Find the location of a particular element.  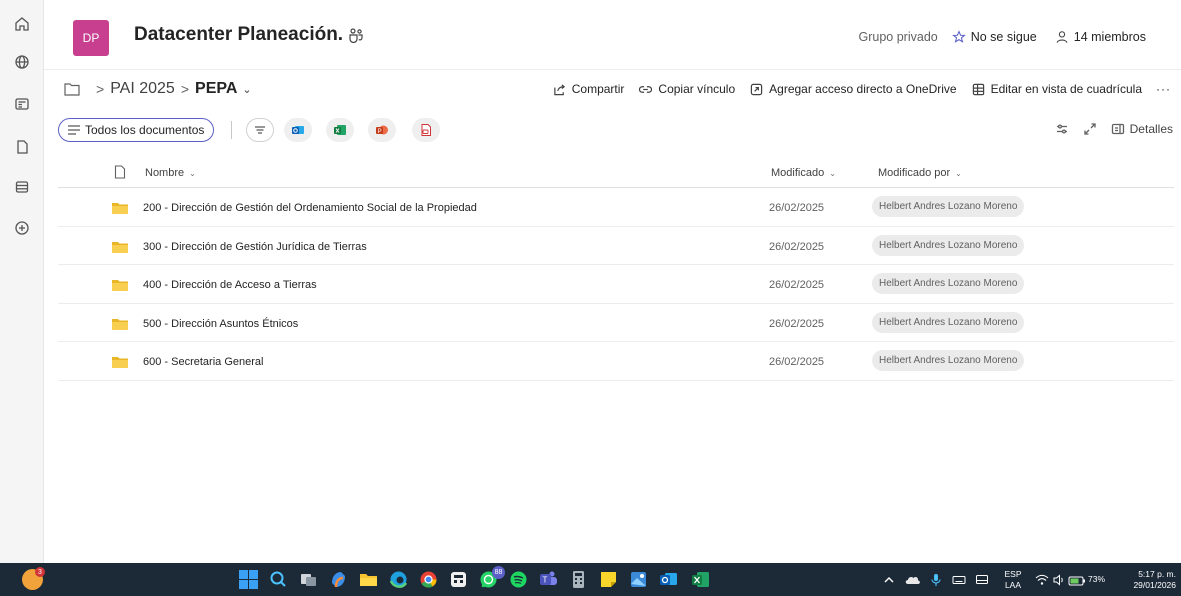

onedrive-icon is located at coordinates (913, 580).